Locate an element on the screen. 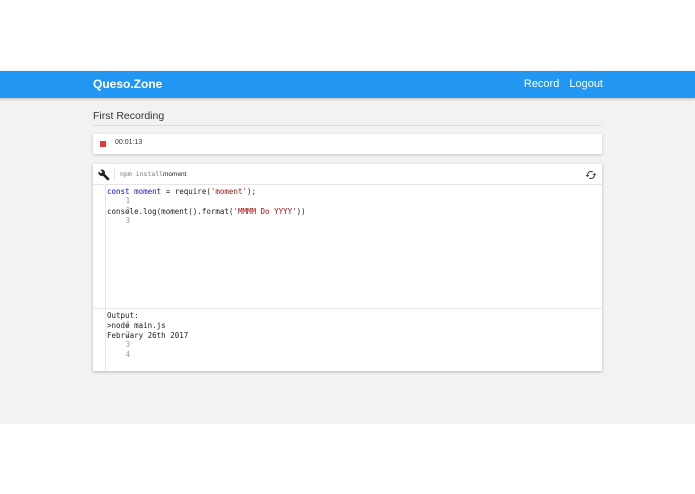 Image resolution: width=695 pixels, height=494 pixels. npm-install-label: npm install is located at coordinates (142, 174).